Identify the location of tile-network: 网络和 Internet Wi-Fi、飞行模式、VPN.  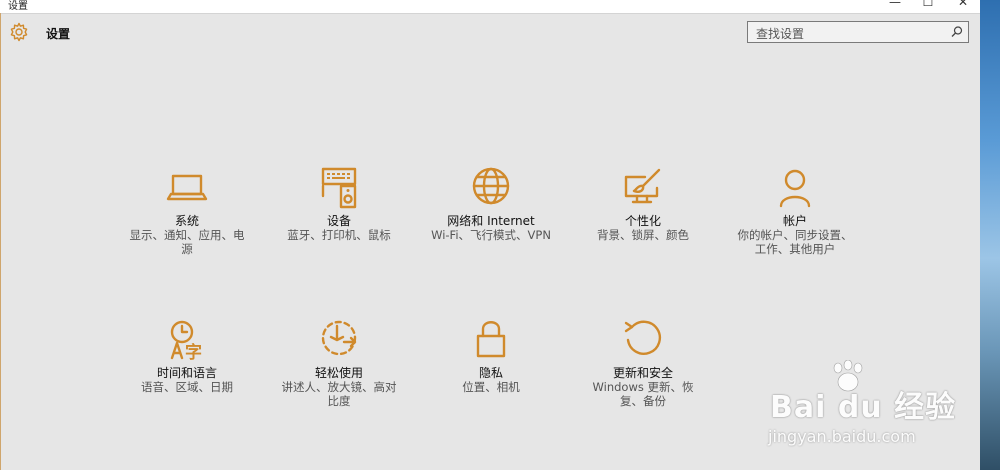
(491, 221).